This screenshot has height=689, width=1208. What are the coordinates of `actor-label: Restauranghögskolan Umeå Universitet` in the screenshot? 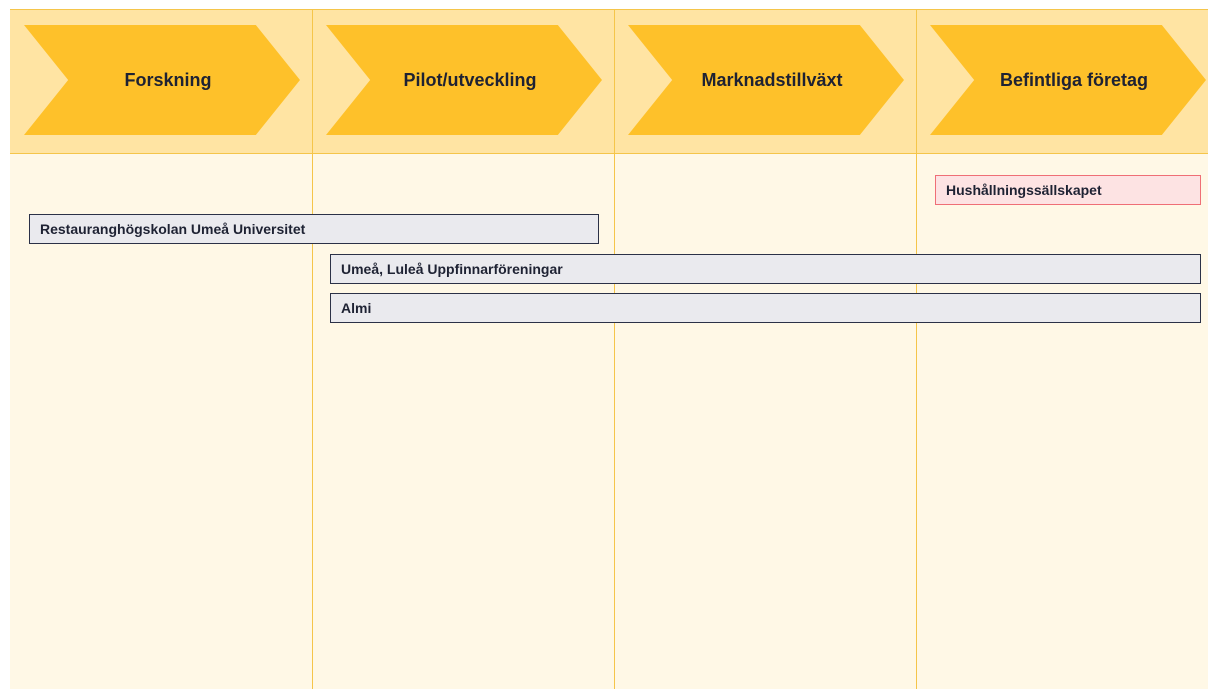 It's located at (173, 229).